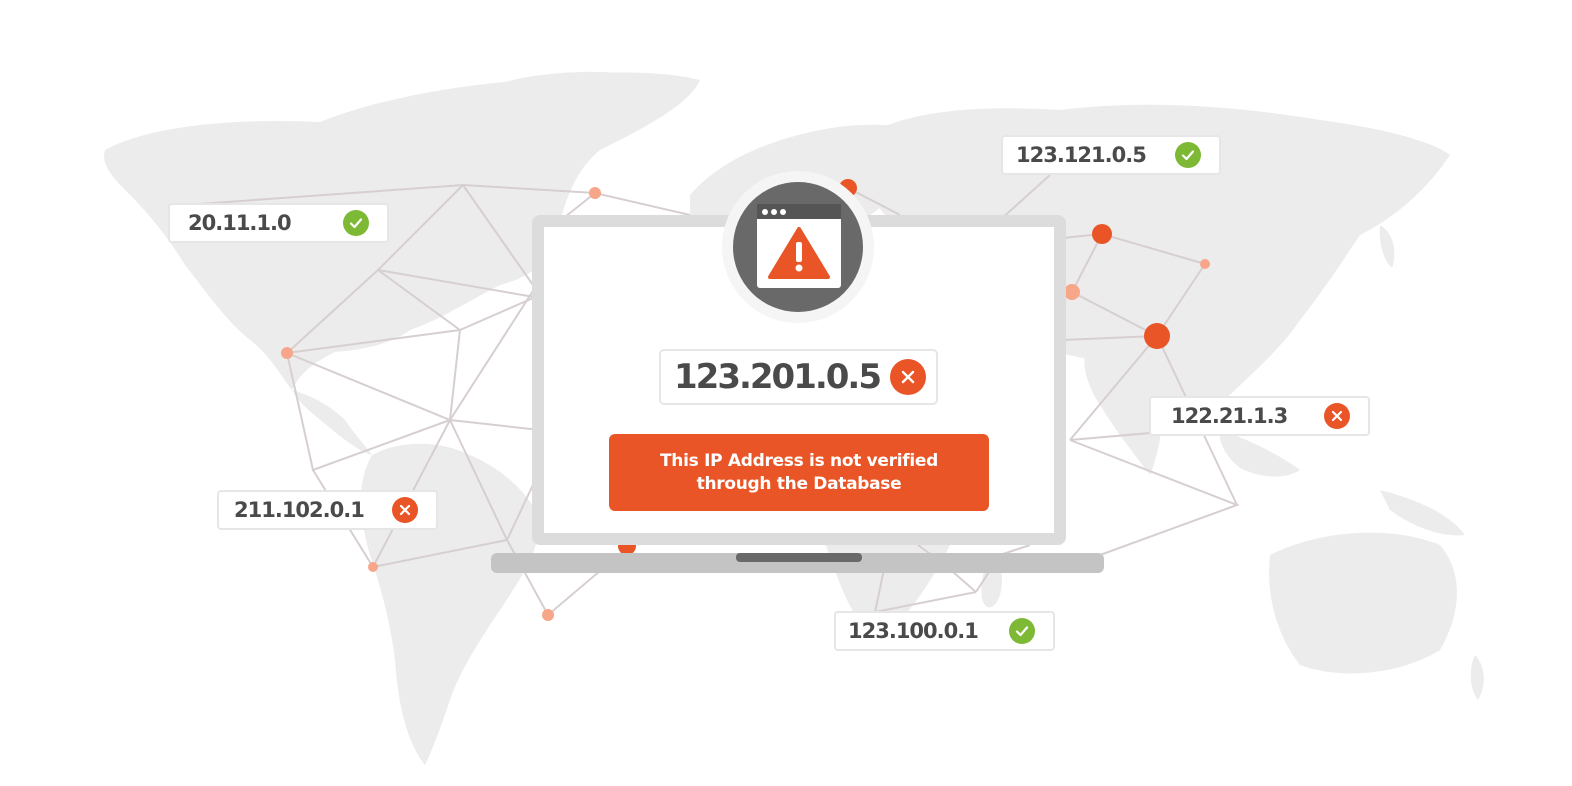 This screenshot has height=786, width=1572. I want to click on ip-card: 123.121.0.5, so click(1111, 155).